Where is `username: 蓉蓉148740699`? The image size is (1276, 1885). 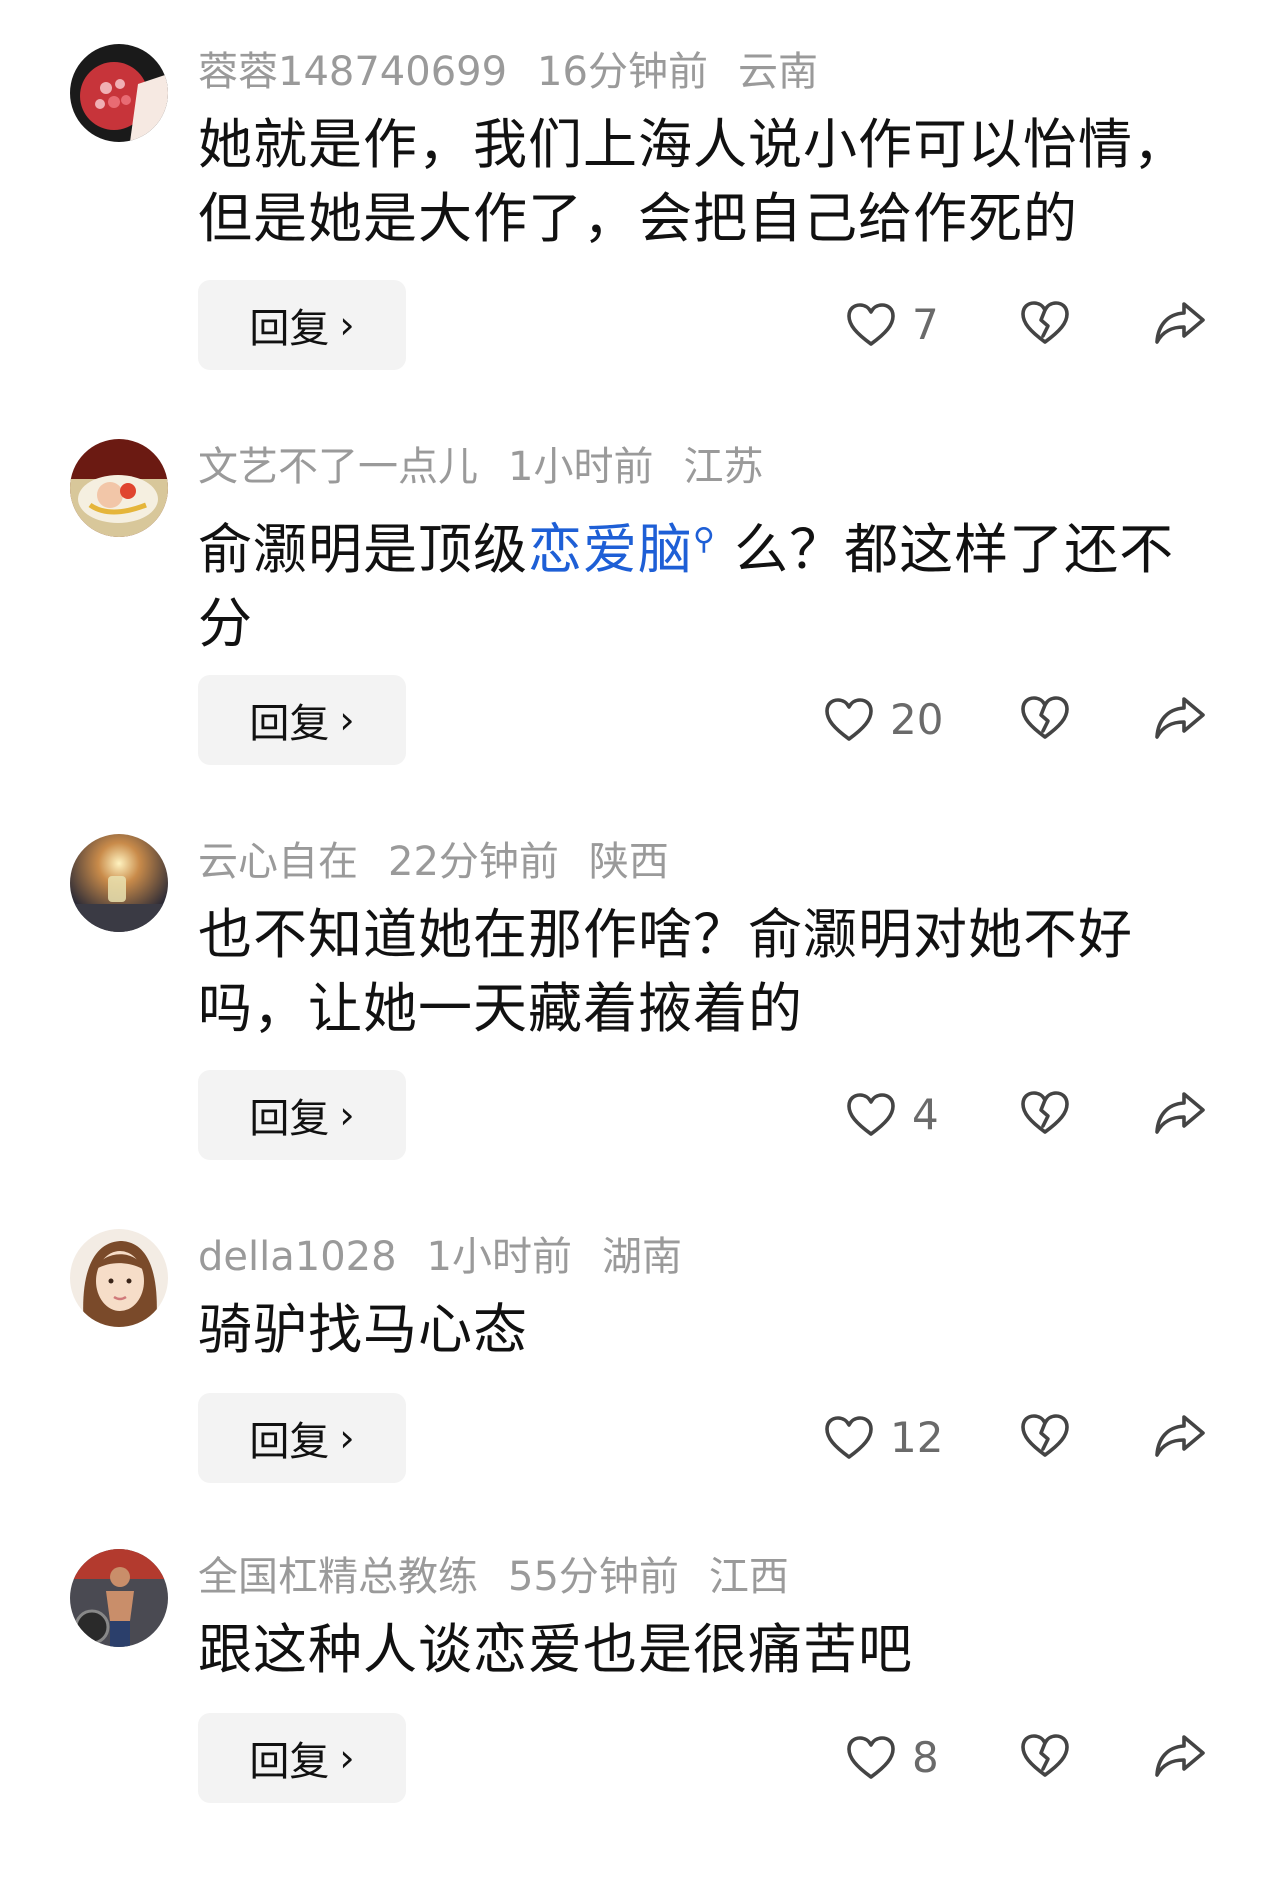
username: 蓉蓉148740699 is located at coordinates (352, 72).